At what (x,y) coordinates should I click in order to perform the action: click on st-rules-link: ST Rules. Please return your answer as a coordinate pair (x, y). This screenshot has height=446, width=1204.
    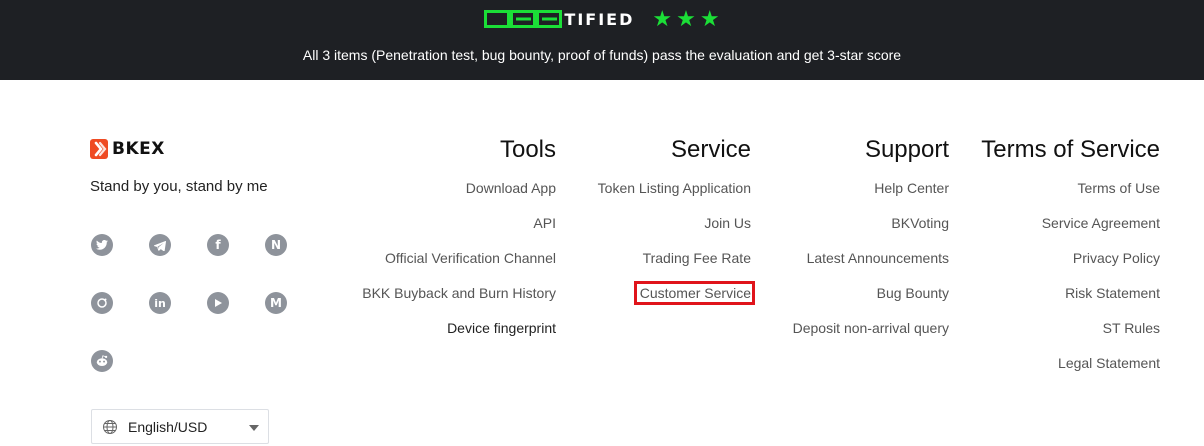
    Looking at the image, I should click on (1070, 337).